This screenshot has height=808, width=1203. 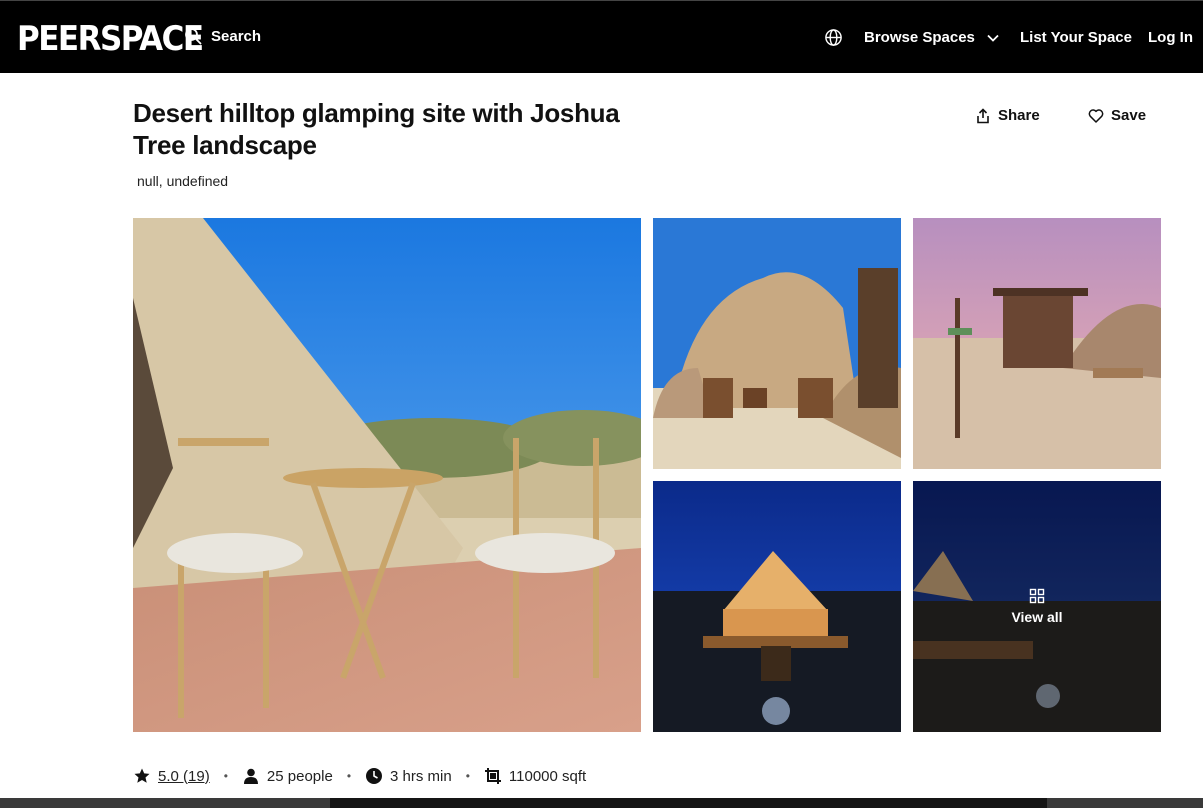 I want to click on listing-location: null, undefined, so click(x=183, y=181).